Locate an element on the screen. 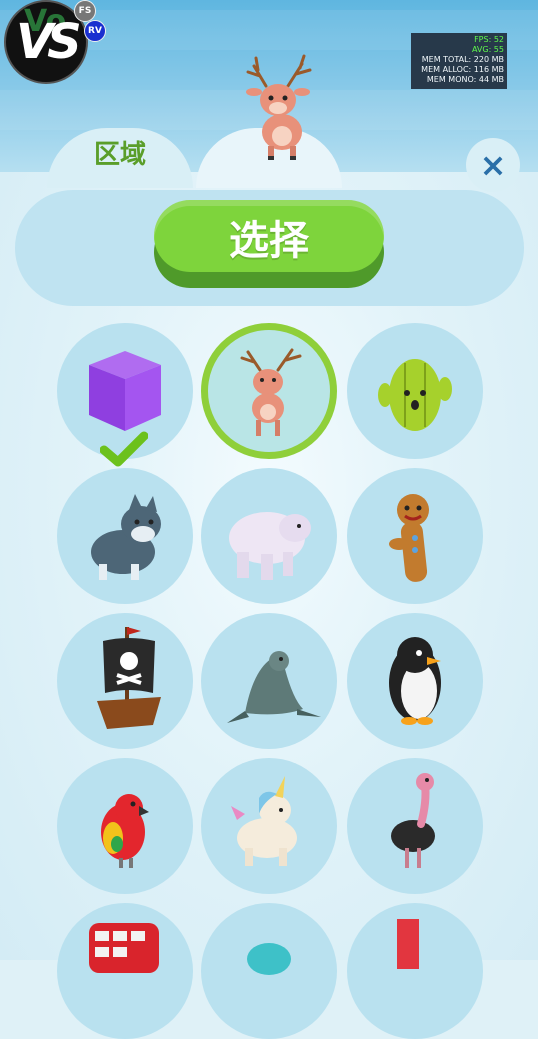  character-slot-teal-ball is located at coordinates (269, 971).